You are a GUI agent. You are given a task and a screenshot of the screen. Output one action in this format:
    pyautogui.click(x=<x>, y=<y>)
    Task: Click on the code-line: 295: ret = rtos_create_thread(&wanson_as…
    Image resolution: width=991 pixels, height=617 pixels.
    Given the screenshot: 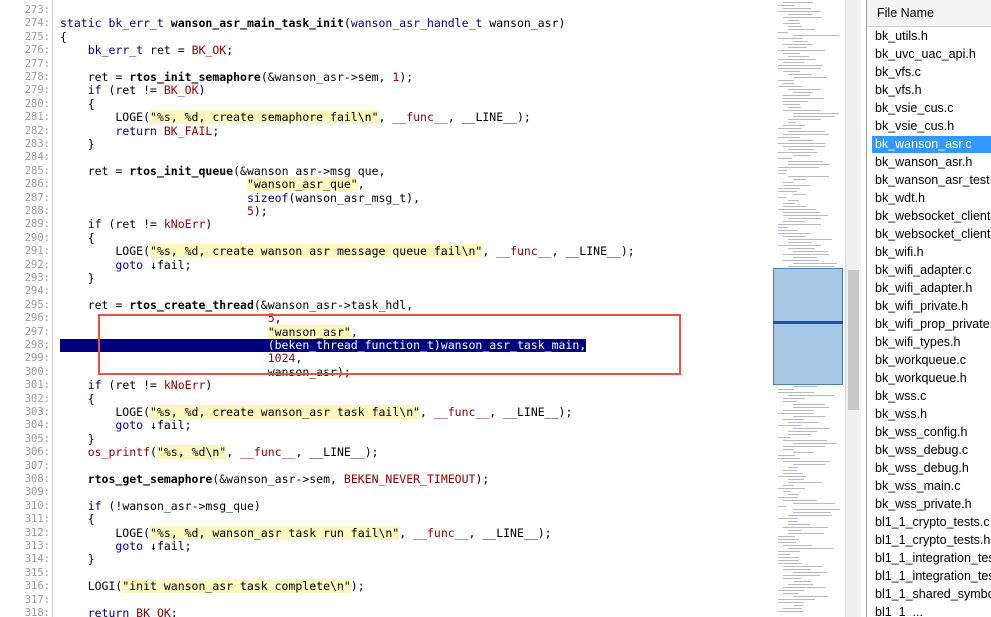 What is the action you would take?
    pyautogui.click(x=385, y=305)
    